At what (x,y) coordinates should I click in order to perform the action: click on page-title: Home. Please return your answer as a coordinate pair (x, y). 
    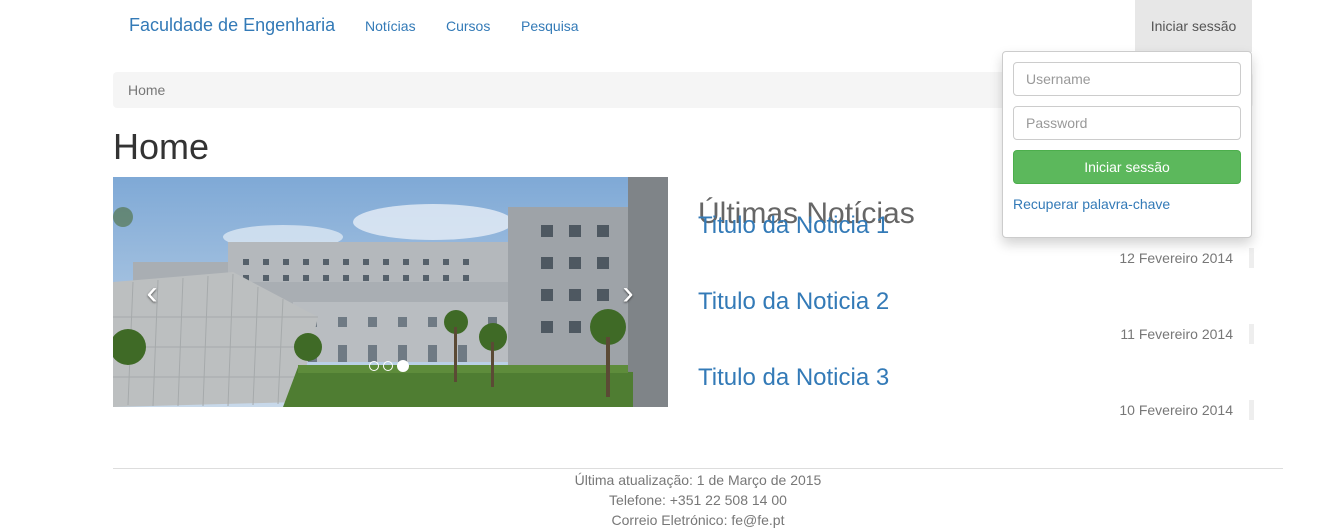
    Looking at the image, I should click on (161, 146).